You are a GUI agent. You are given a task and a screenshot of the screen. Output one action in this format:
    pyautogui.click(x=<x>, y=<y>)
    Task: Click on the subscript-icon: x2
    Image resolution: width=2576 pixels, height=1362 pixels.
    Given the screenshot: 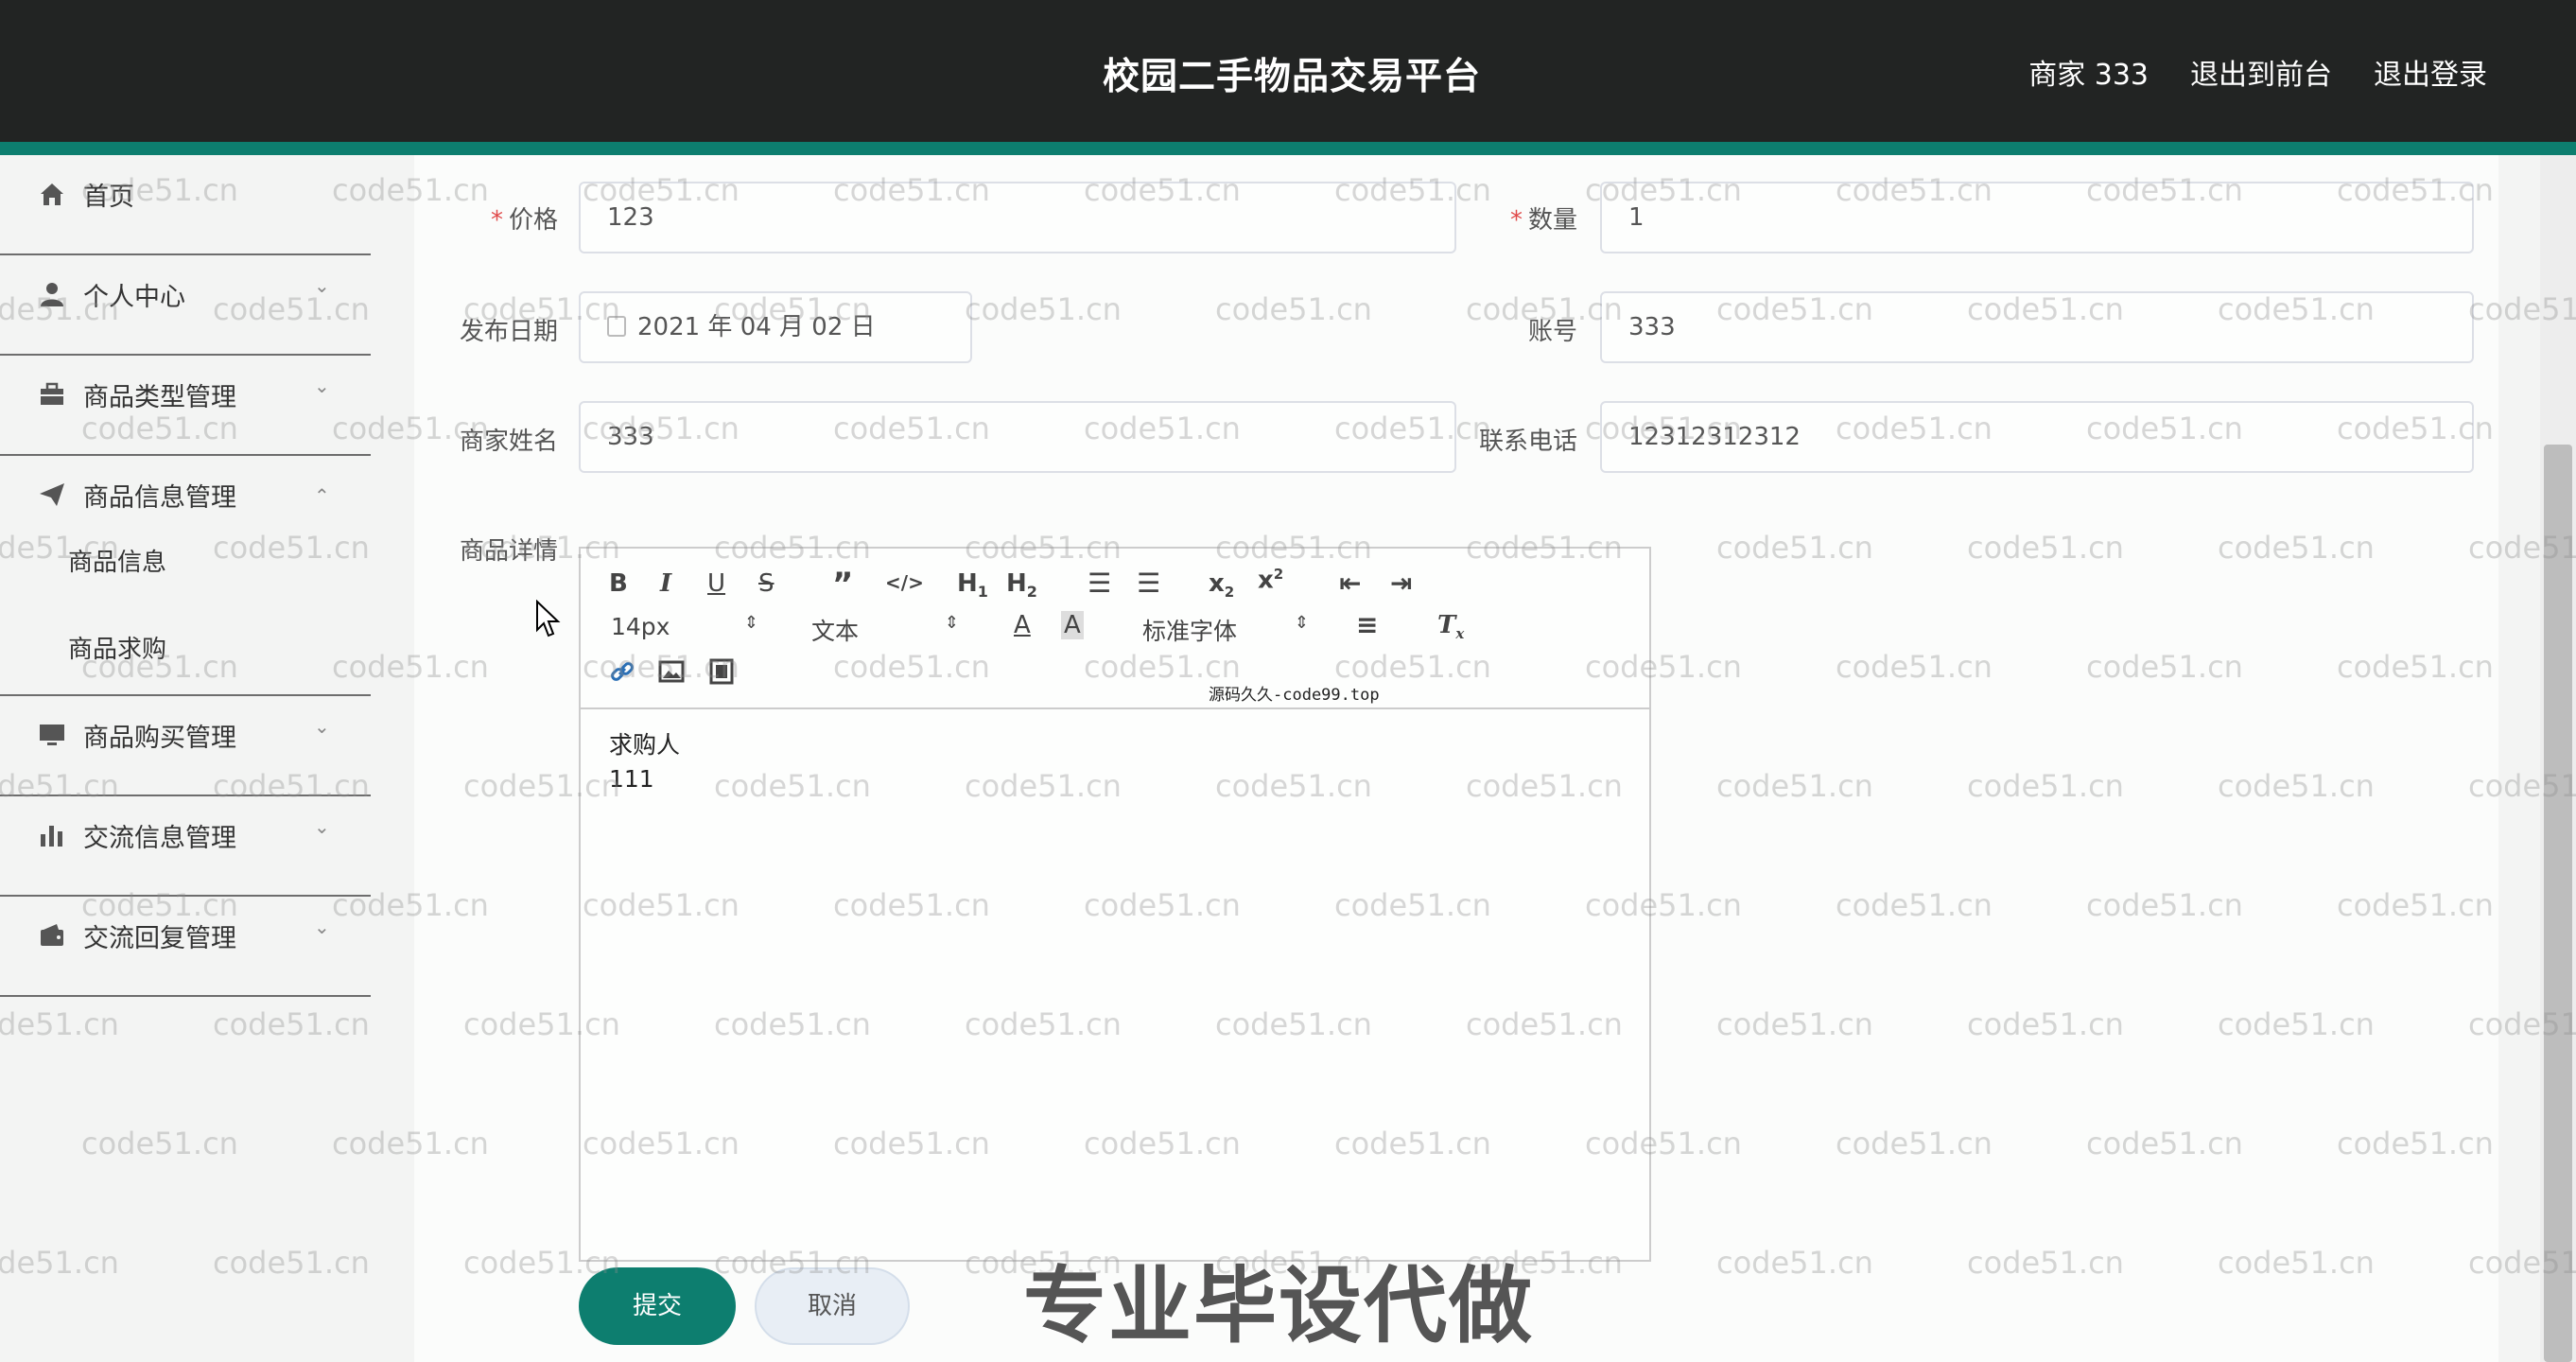 What is the action you would take?
    pyautogui.click(x=1221, y=585)
    